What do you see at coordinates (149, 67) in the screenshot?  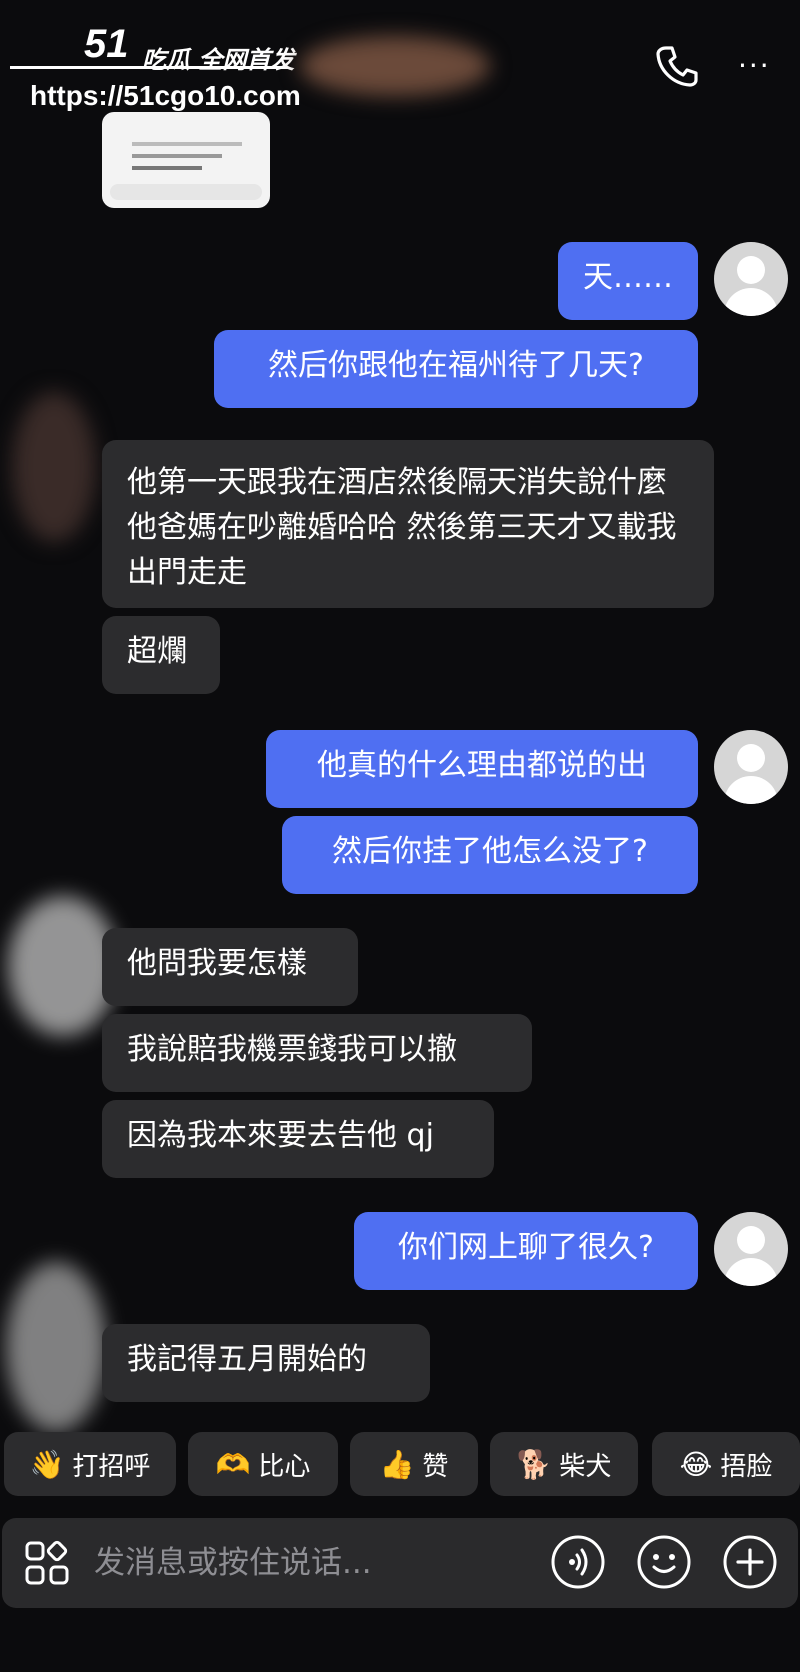 I see `watermark-line` at bounding box center [149, 67].